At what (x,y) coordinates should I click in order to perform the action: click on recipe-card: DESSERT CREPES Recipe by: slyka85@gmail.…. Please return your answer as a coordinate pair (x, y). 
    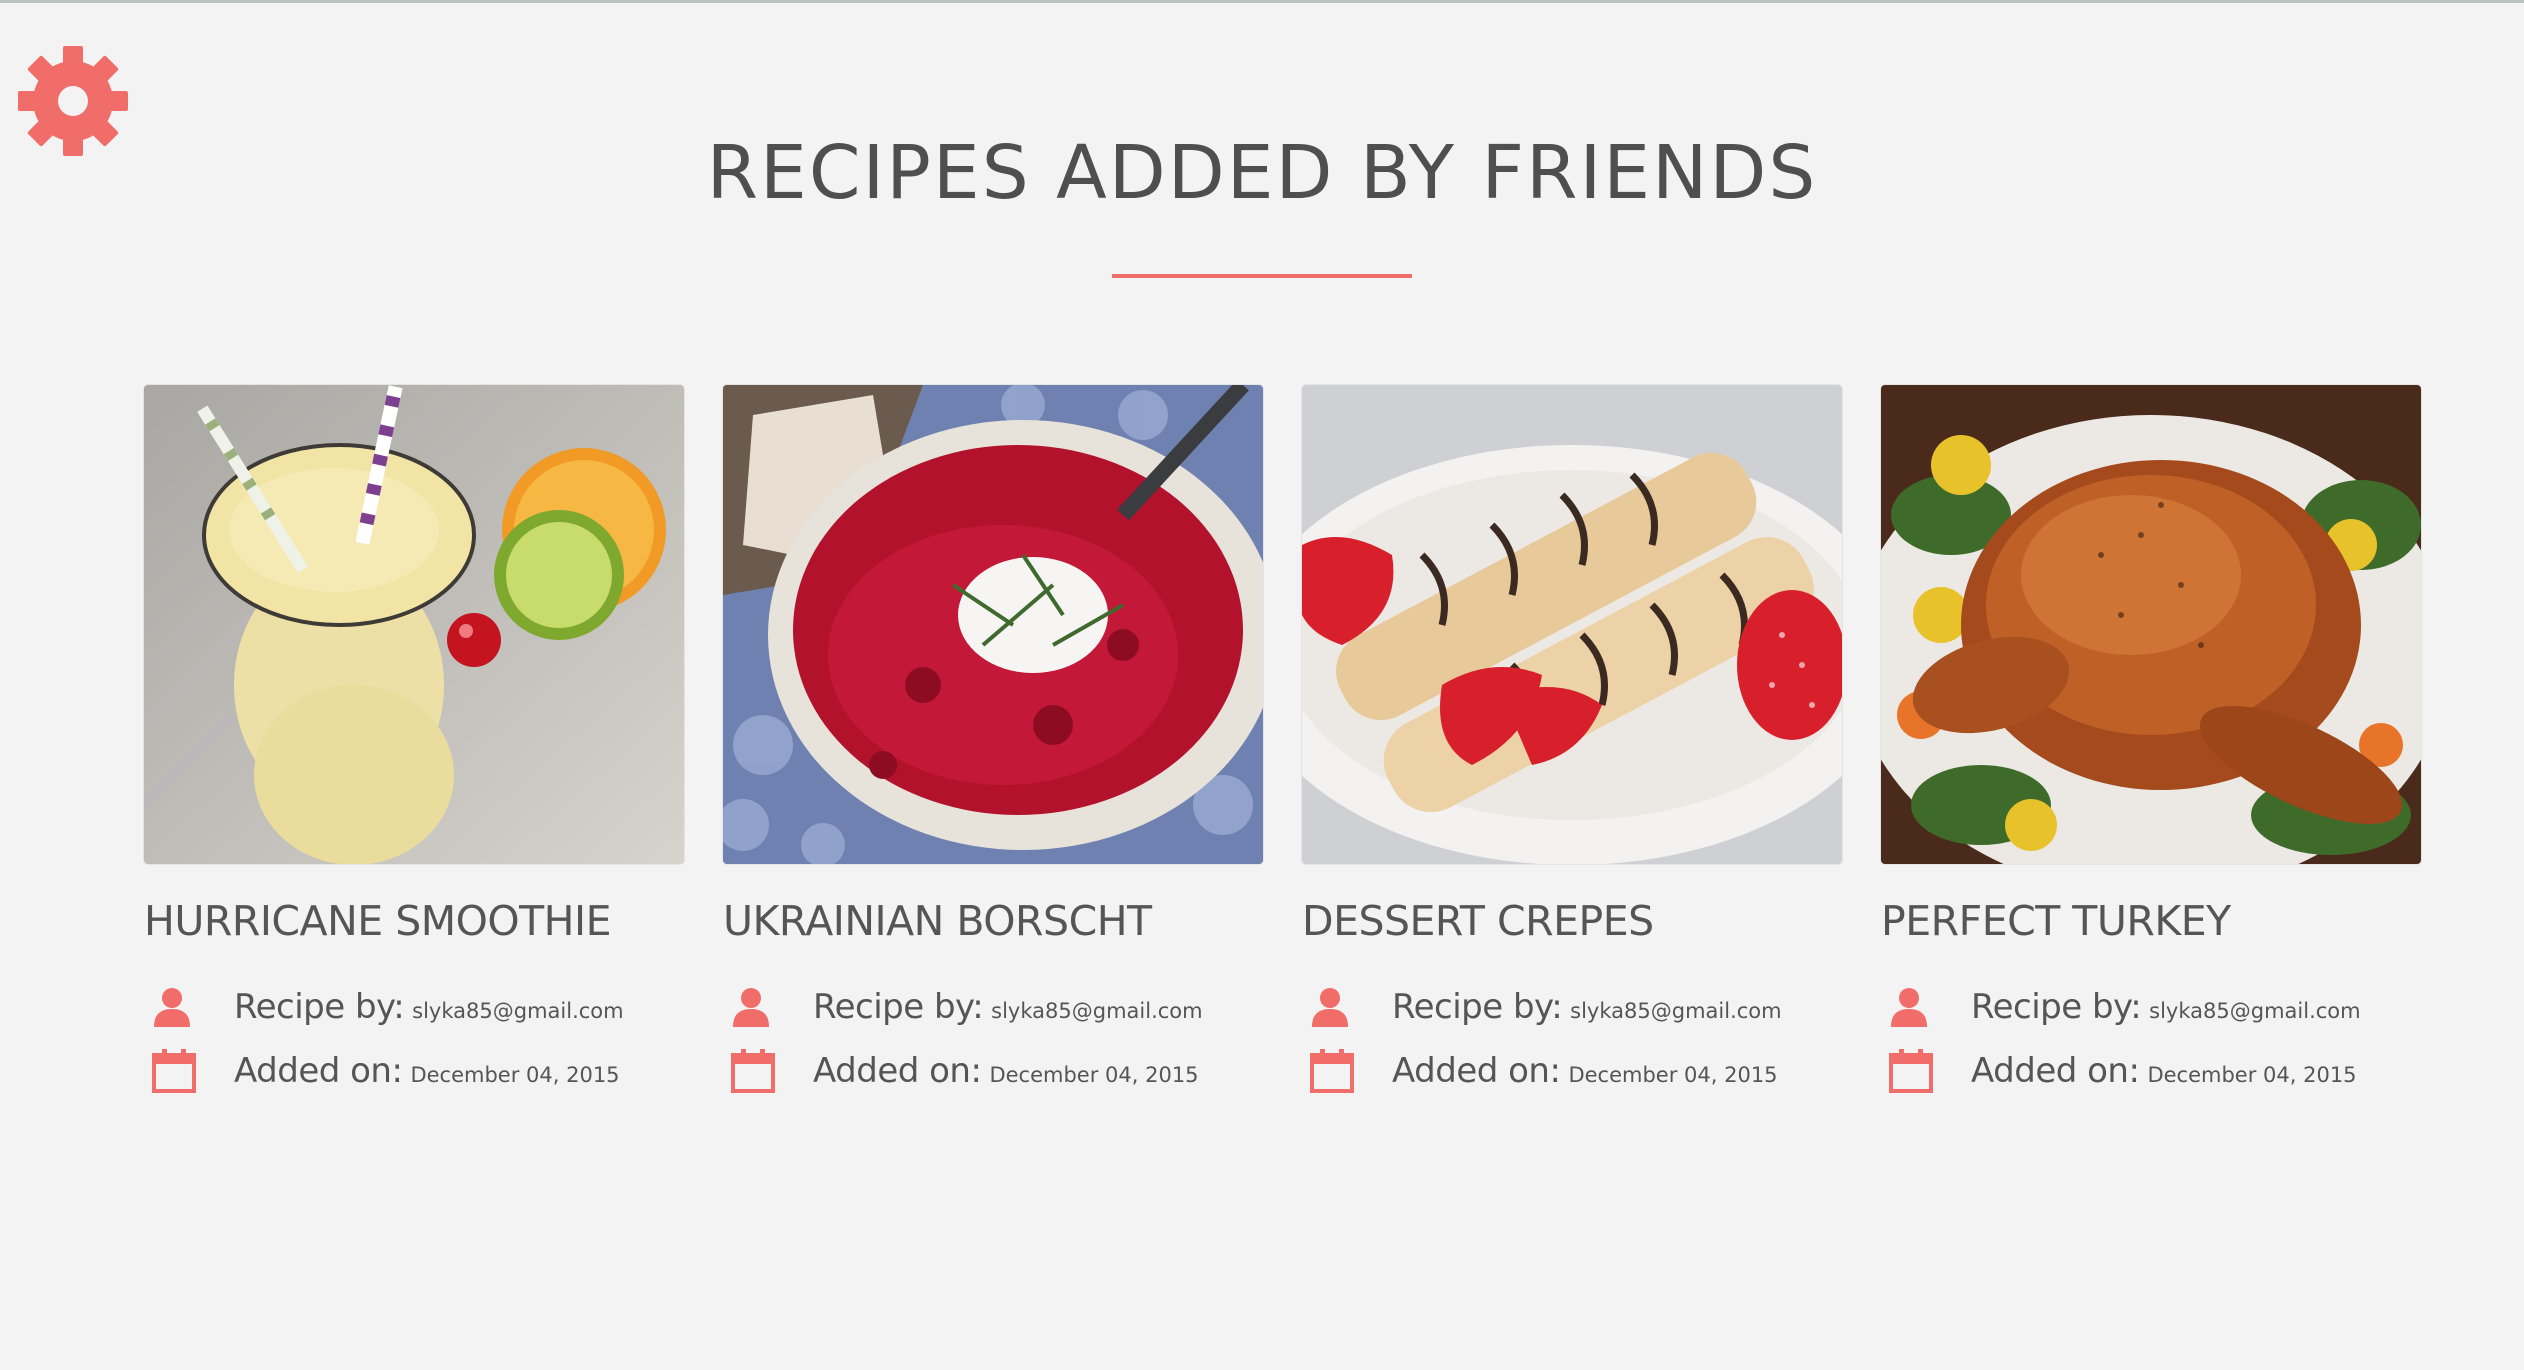
    Looking at the image, I should click on (1572, 739).